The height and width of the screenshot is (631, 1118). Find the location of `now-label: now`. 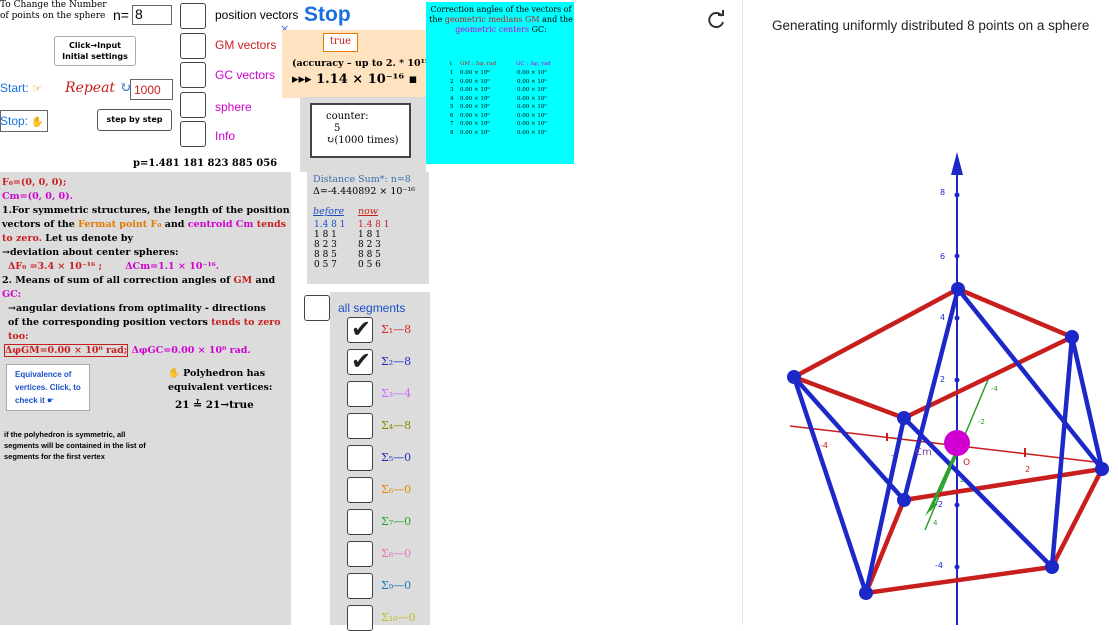

now-label: now is located at coordinates (368, 211).